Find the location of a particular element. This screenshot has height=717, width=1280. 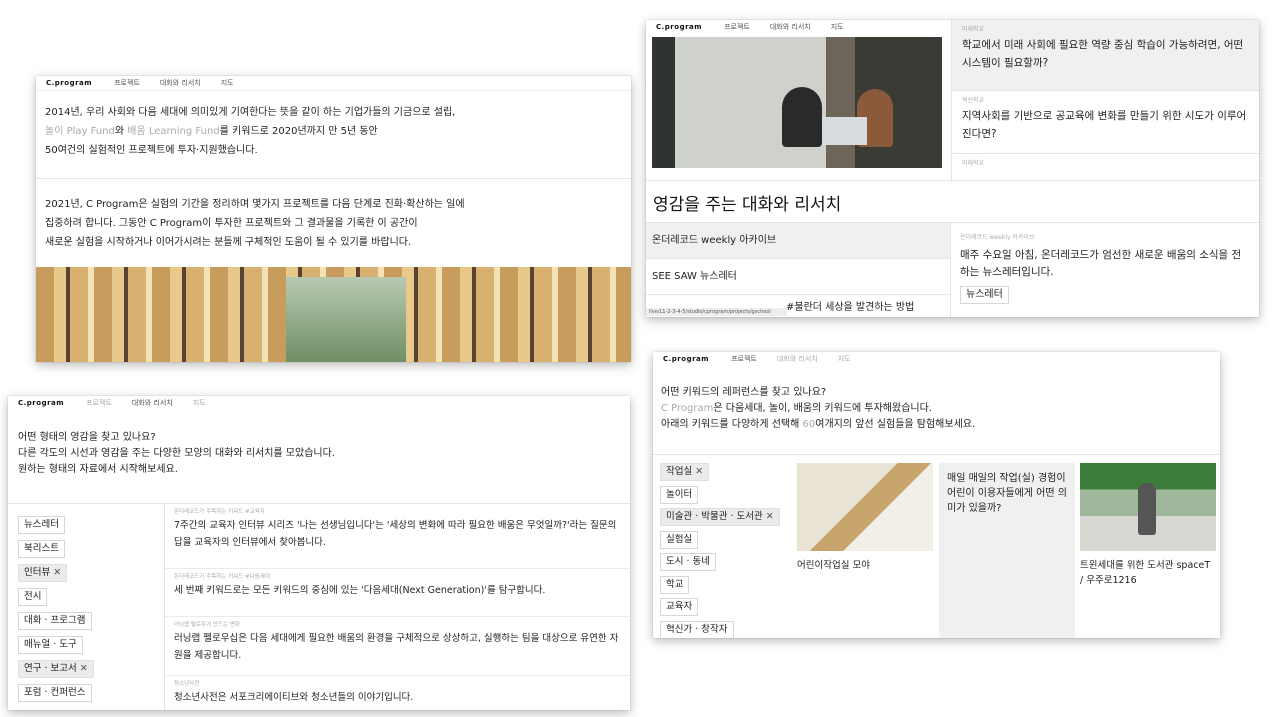

tab-seesaw: SEE SAW 뉴스레터 is located at coordinates (798, 277).